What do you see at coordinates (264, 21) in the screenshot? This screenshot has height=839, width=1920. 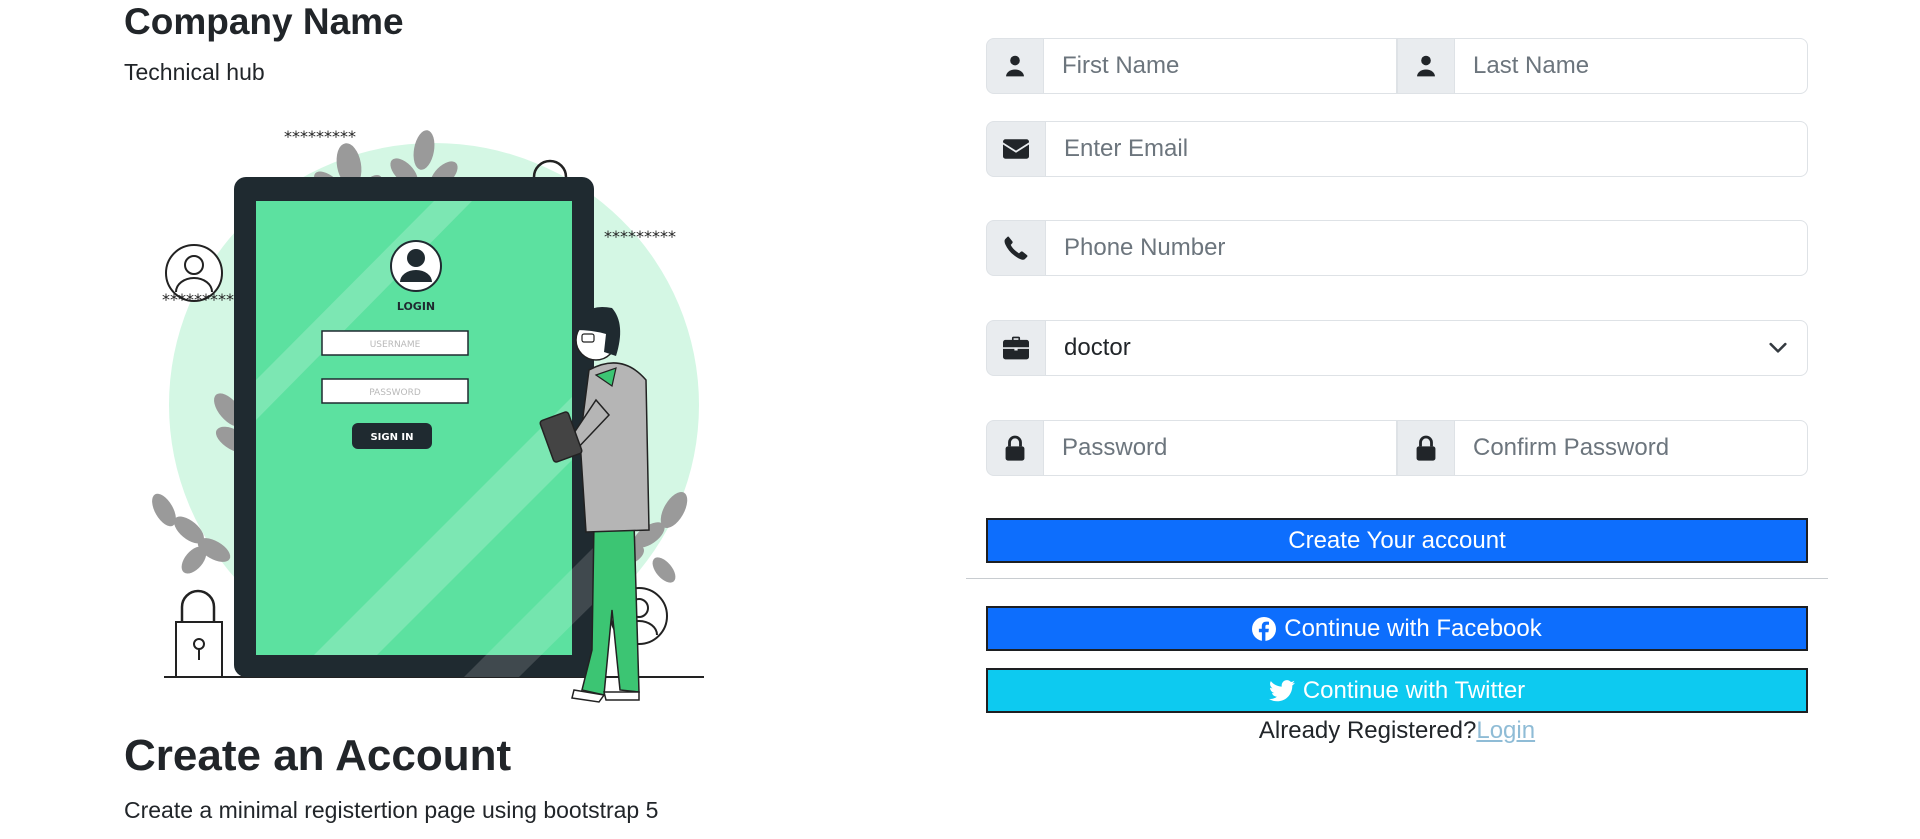 I see `company-name: Company Name` at bounding box center [264, 21].